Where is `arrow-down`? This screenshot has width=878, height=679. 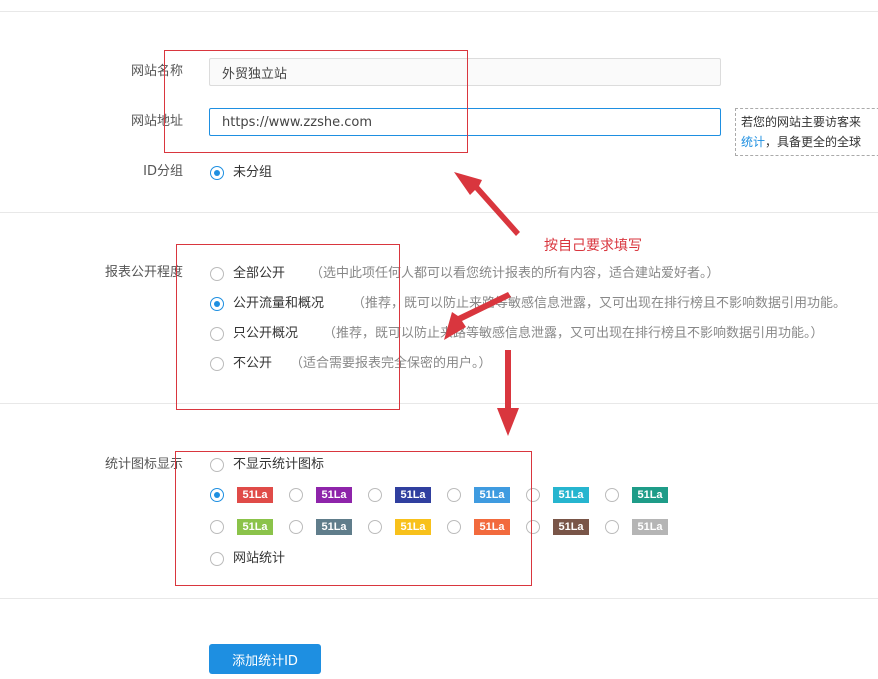
arrow-down is located at coordinates (508, 393).